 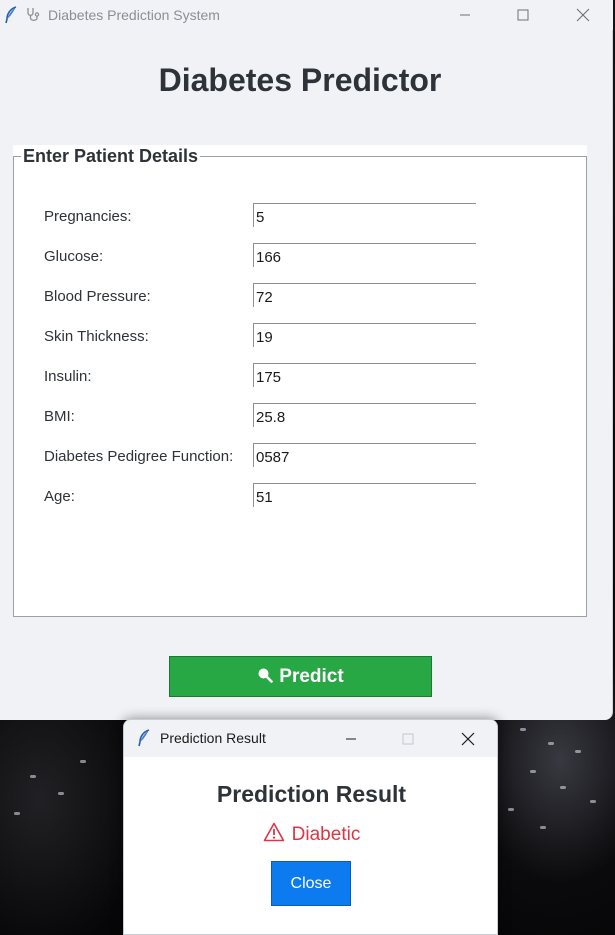 What do you see at coordinates (364, 415) in the screenshot?
I see `bmi-input` at bounding box center [364, 415].